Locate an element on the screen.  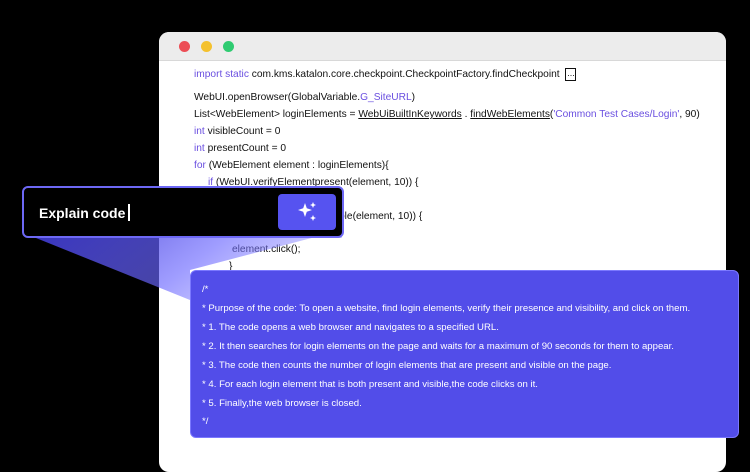
window-titlebar is located at coordinates (442, 46).